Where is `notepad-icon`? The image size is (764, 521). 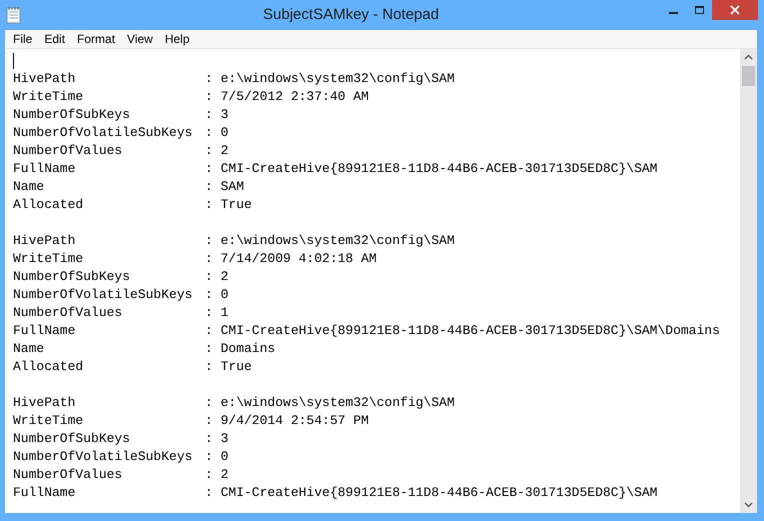 notepad-icon is located at coordinates (14, 15).